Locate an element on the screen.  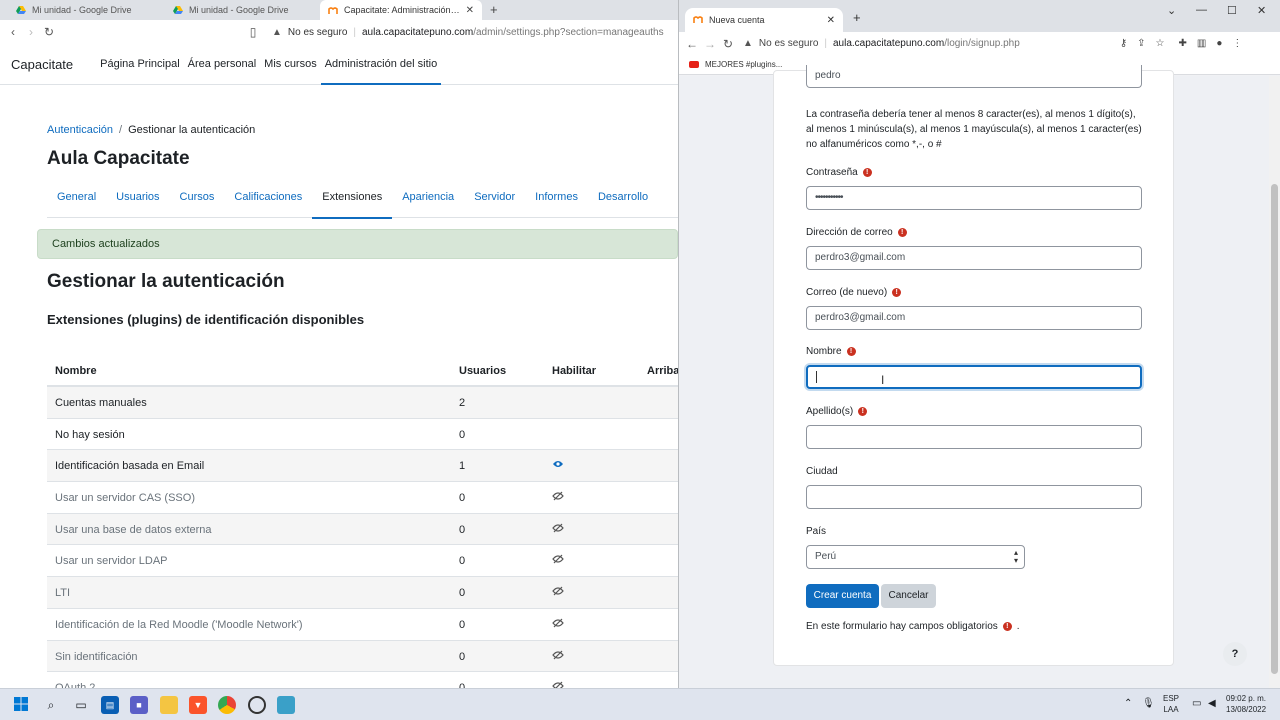
star-icon: ☆ is located at coordinates (1160, 43).